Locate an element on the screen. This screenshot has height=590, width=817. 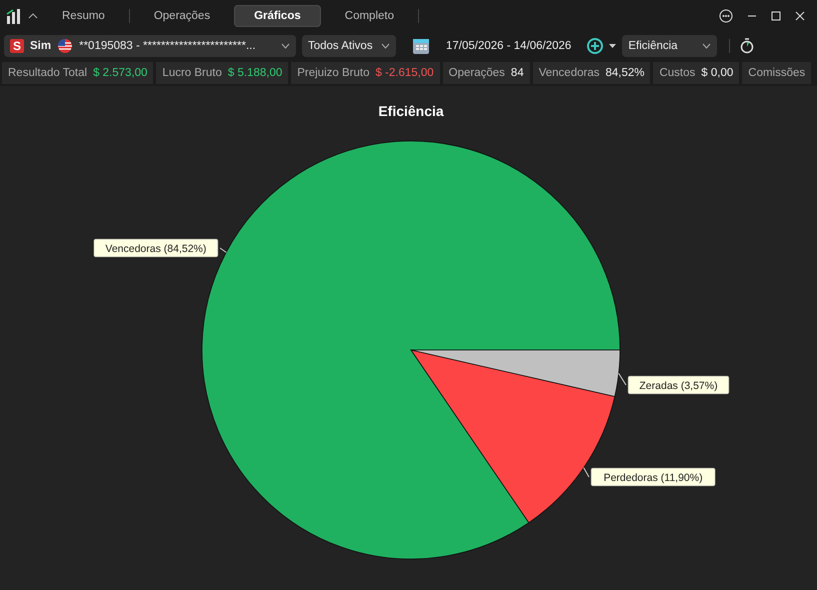
stat-label: Comissões is located at coordinates (777, 73).